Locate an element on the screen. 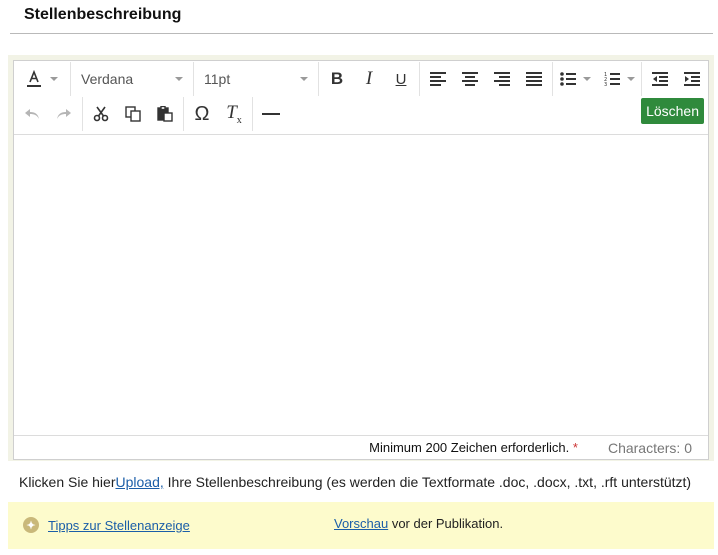  bullet-list-button is located at coordinates (568, 79).